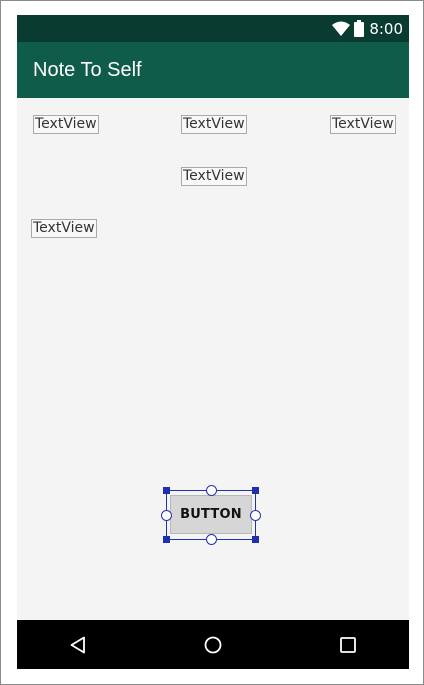 The width and height of the screenshot is (424, 685). I want to click on selected-button-group: BUTTON, so click(211, 515).